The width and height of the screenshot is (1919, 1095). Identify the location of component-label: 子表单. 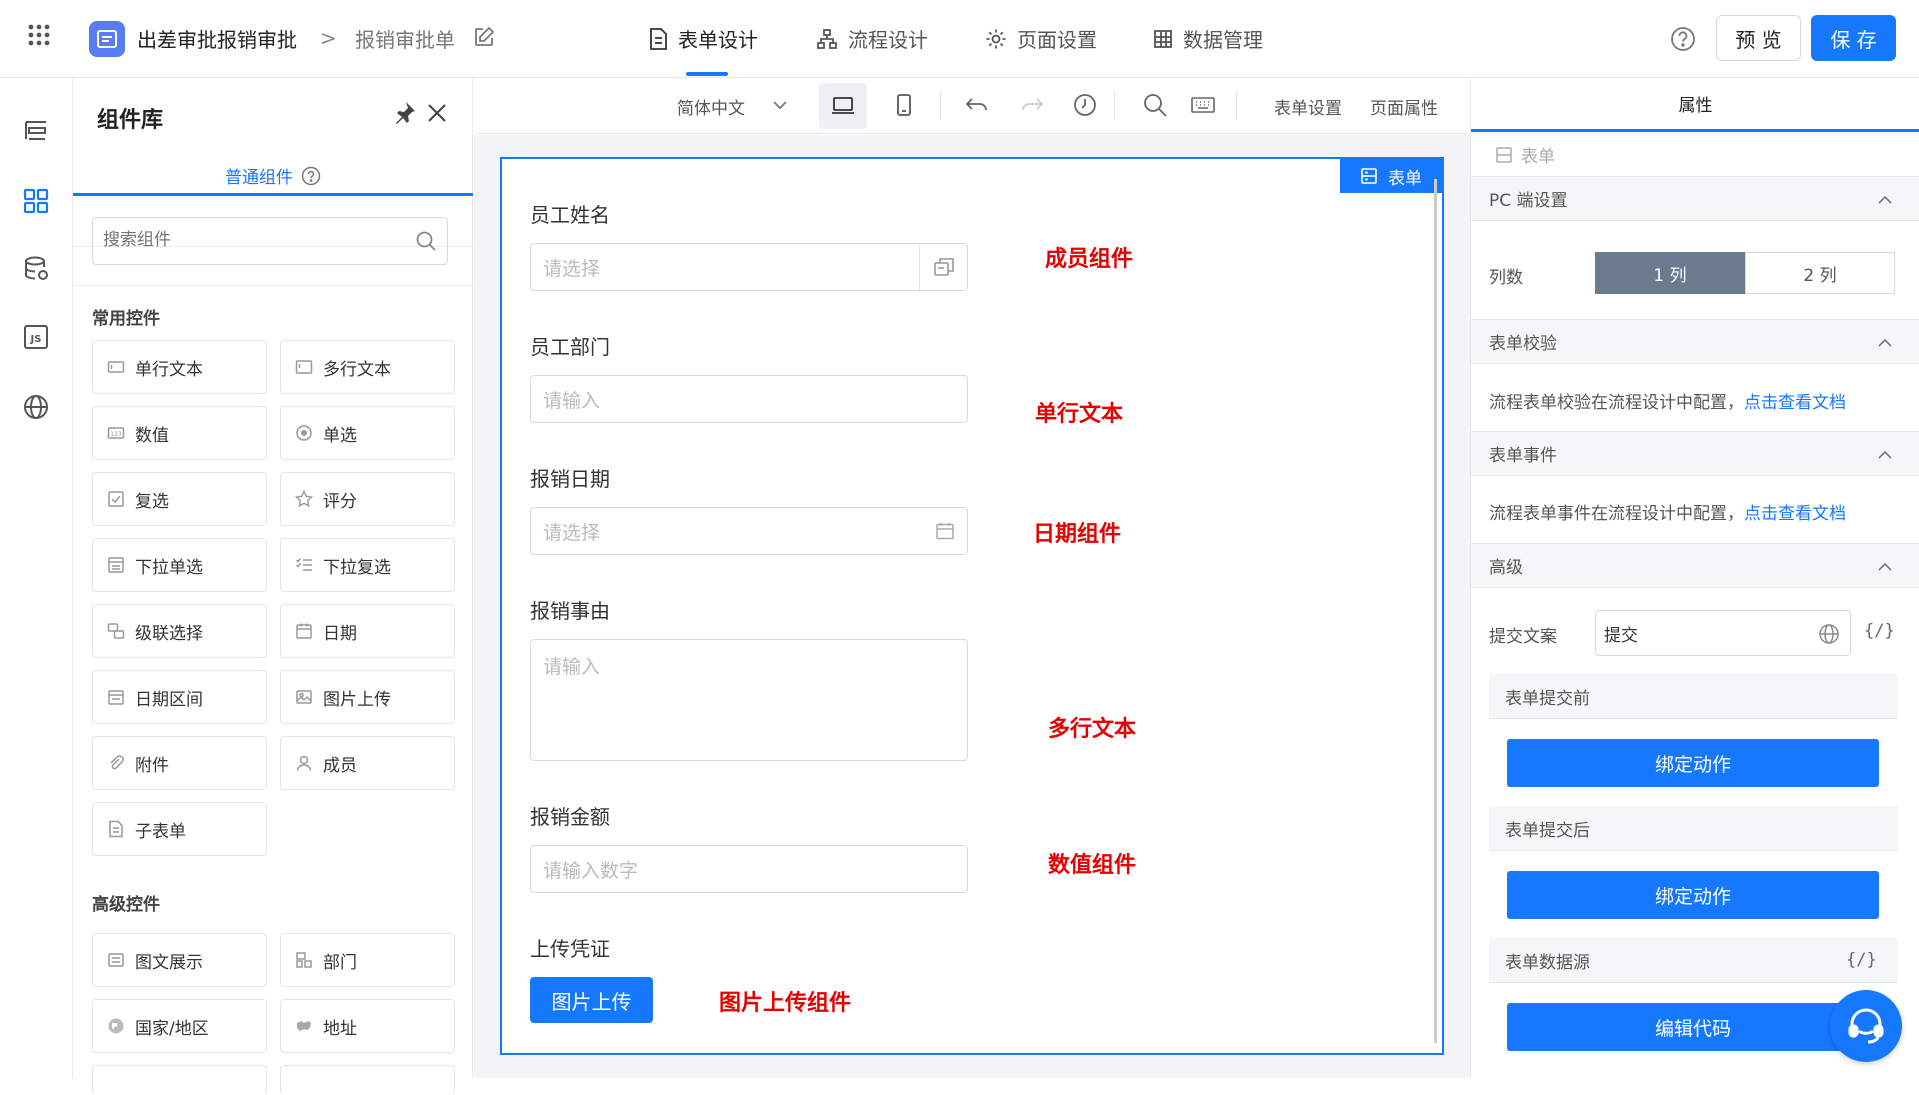
(160, 831).